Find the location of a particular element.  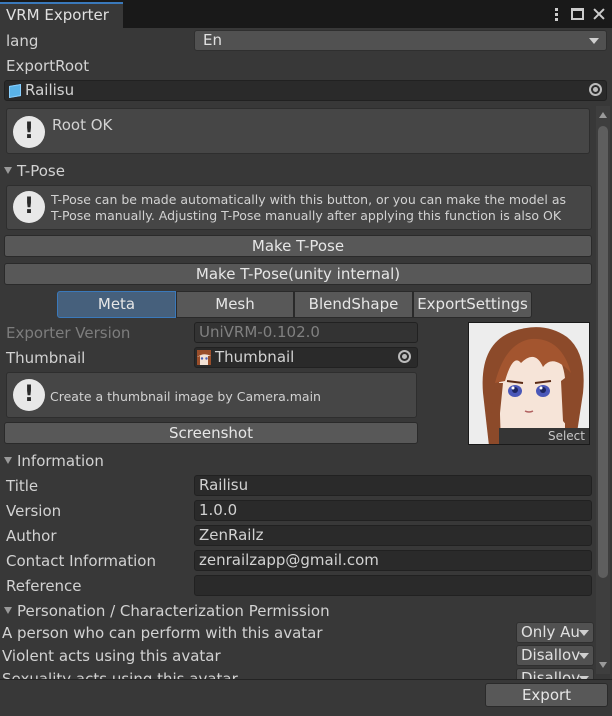

exporter-version-label: Exporter Version is located at coordinates (68, 333).